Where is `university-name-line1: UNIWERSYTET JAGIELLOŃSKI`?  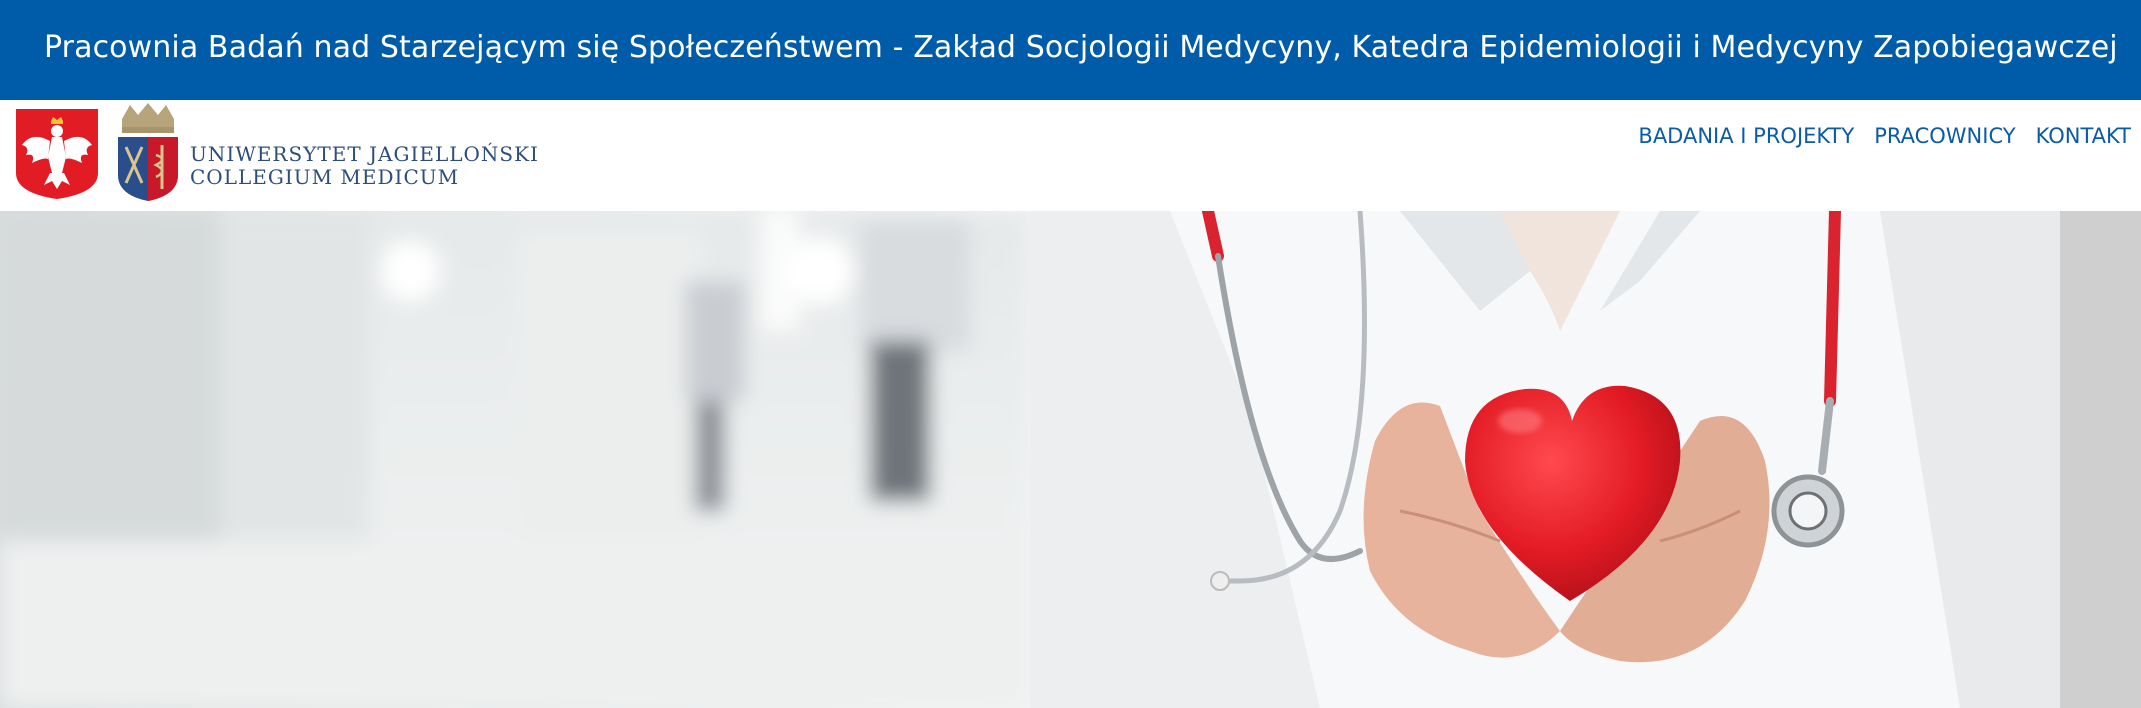 university-name-line1: UNIWERSYTET JAGIELLOŃSKI is located at coordinates (364, 154).